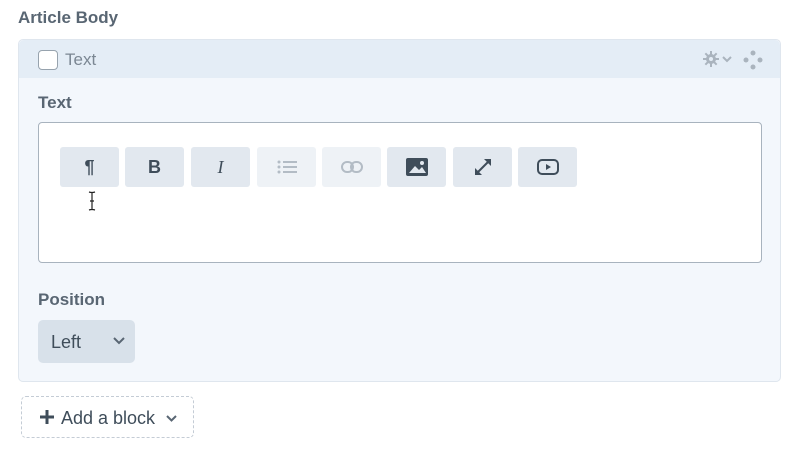 The image size is (800, 456). I want to click on text-cursor-icon, so click(92, 201).